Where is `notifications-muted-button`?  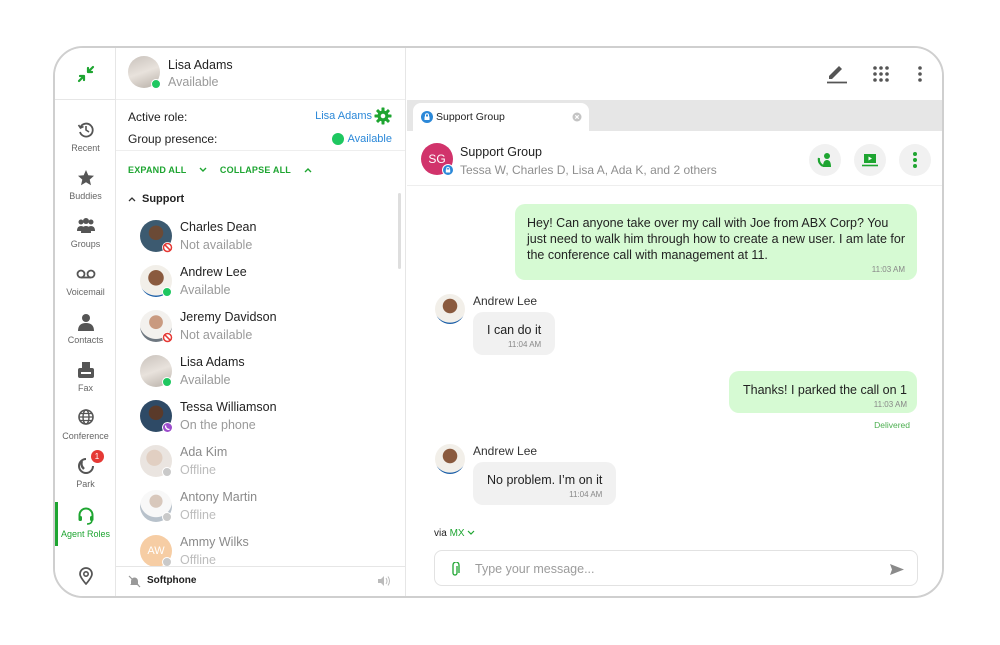
notifications-muted-button is located at coordinates (134, 581).